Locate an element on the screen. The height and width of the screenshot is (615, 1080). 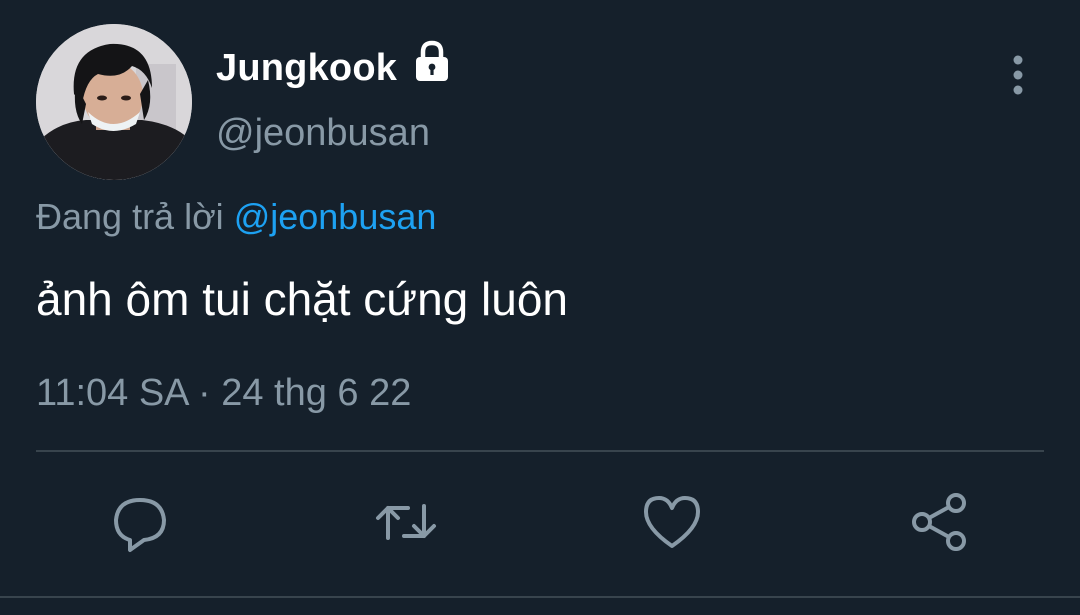
user-handle: @jeonbusan is located at coordinates (323, 133).